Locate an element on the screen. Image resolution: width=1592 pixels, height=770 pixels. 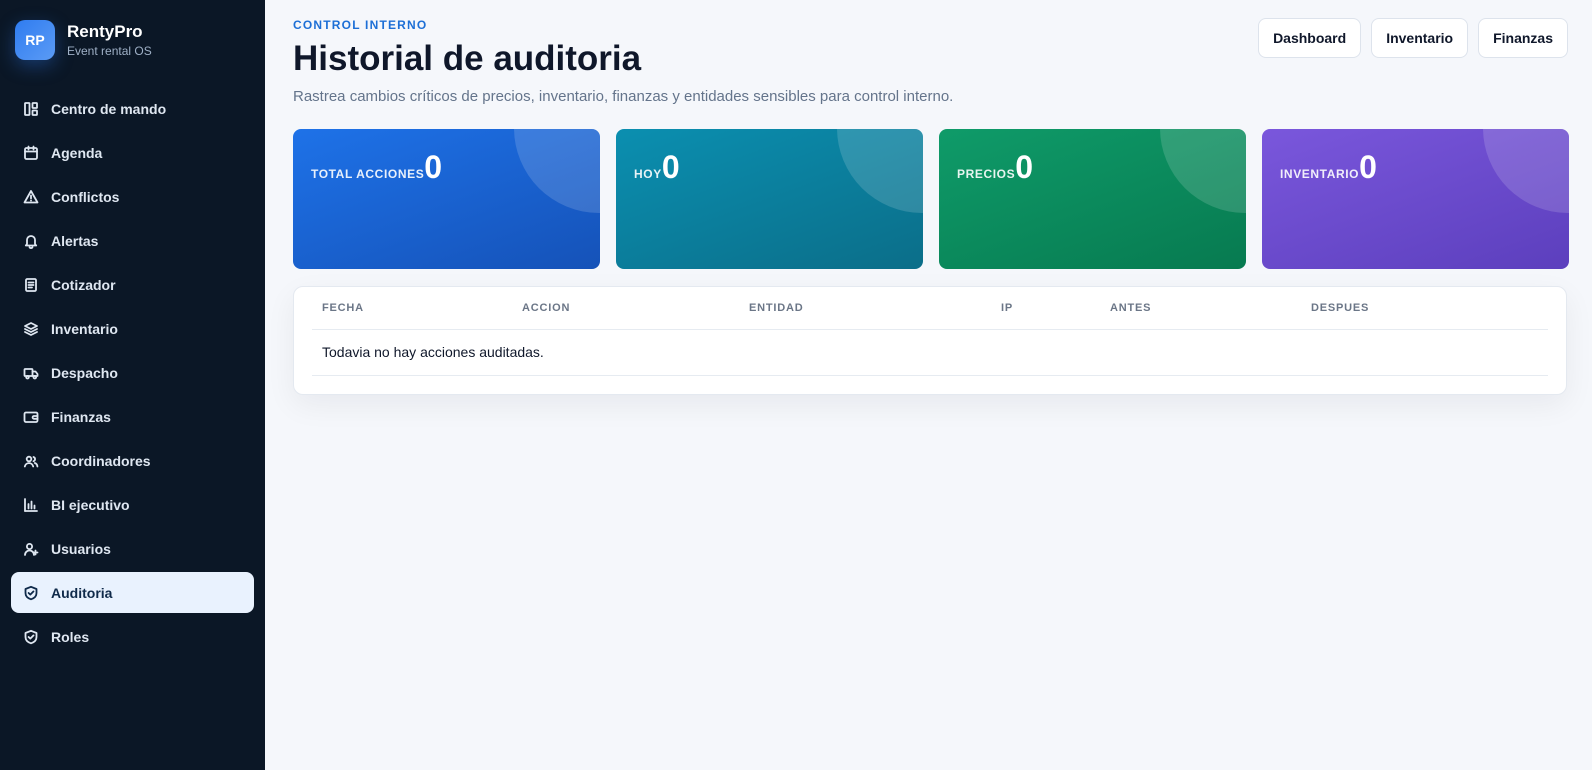
stat-label: INVENTARIO is located at coordinates (1320, 174).